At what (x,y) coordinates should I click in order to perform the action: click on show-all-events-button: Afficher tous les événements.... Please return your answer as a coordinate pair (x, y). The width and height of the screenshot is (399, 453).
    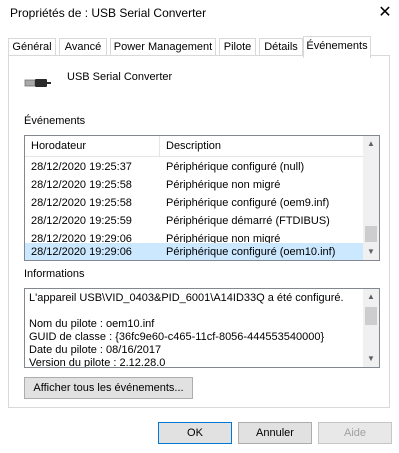
    Looking at the image, I should click on (108, 388).